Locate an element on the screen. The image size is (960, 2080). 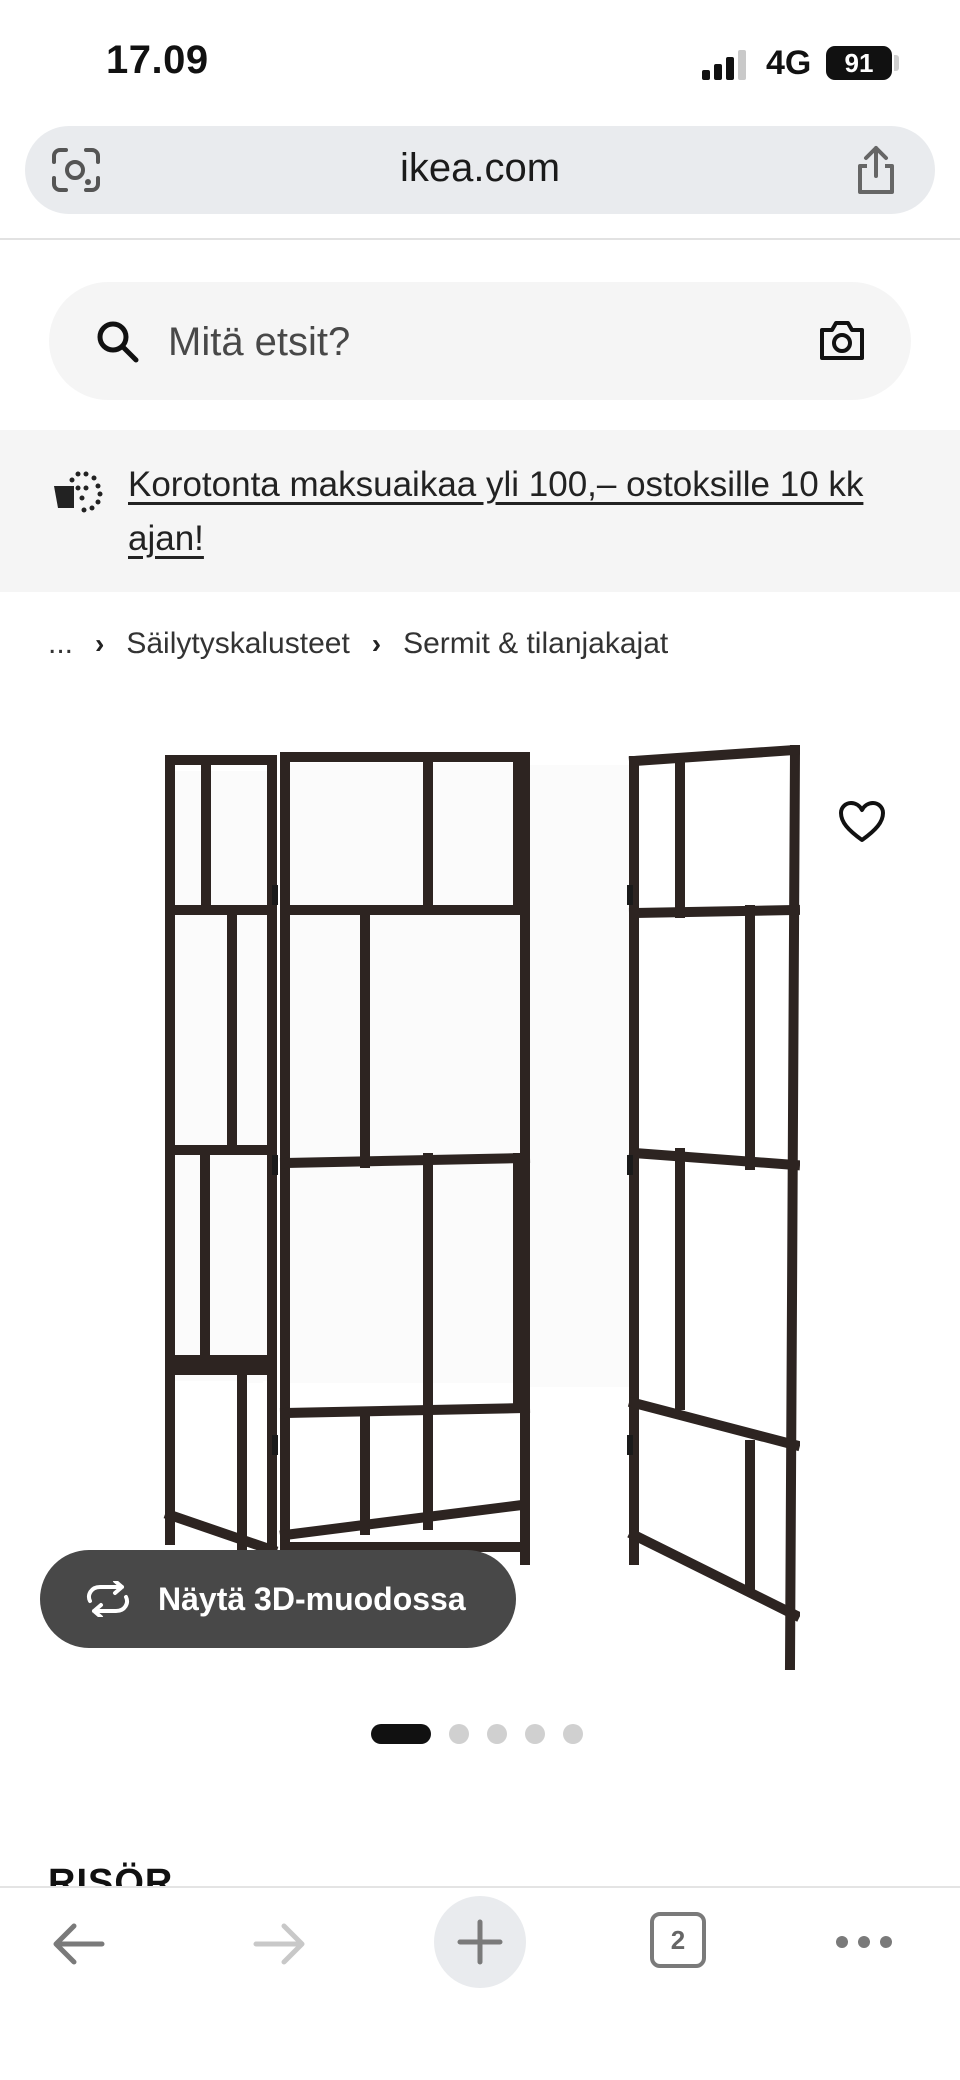
rotate-3d-icon is located at coordinates (108, 1599).